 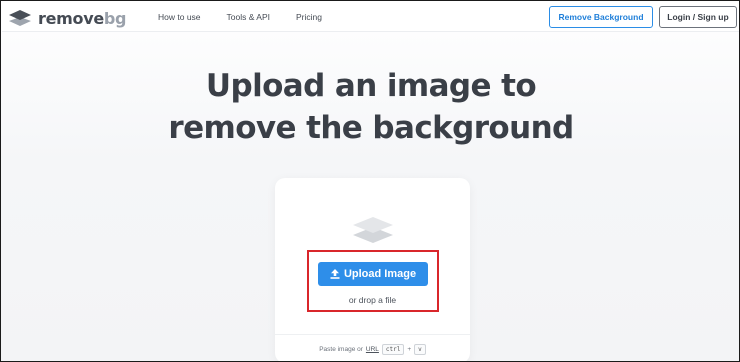 What do you see at coordinates (335, 274) in the screenshot?
I see `upload-arrow-icon` at bounding box center [335, 274].